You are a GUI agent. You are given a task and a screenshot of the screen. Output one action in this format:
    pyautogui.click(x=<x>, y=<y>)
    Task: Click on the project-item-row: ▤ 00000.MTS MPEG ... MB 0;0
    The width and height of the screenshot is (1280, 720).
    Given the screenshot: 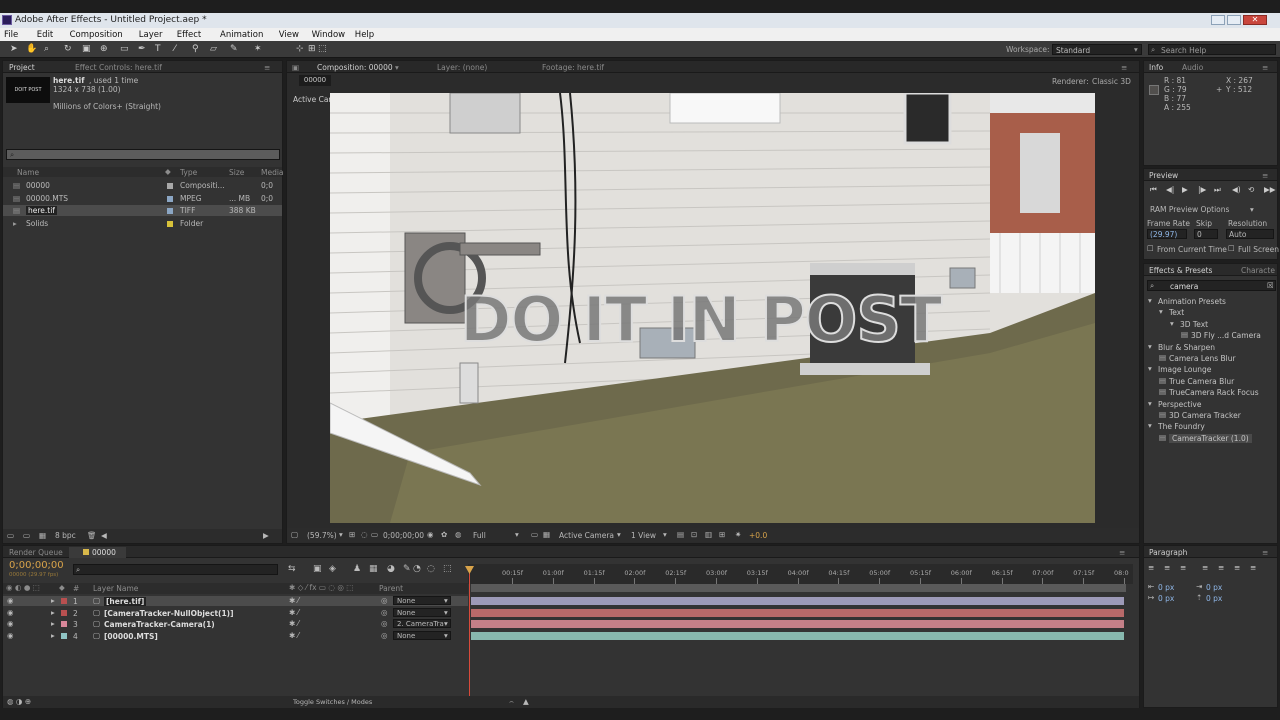 What is the action you would take?
    pyautogui.click(x=142, y=198)
    